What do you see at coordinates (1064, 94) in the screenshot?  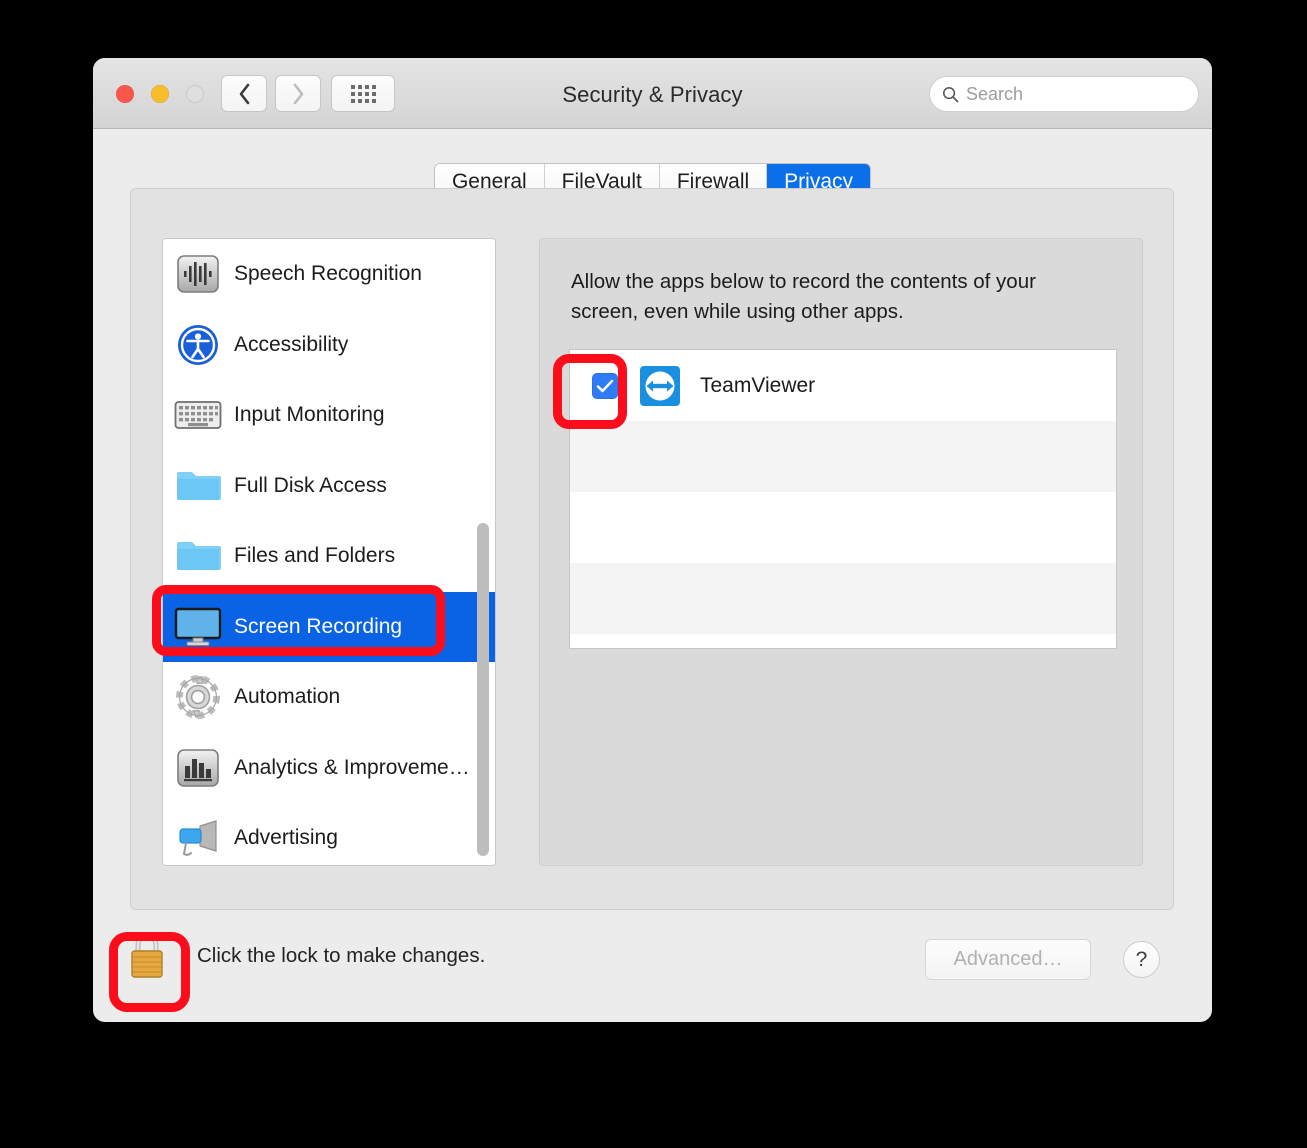 I see `search-field: Search` at bounding box center [1064, 94].